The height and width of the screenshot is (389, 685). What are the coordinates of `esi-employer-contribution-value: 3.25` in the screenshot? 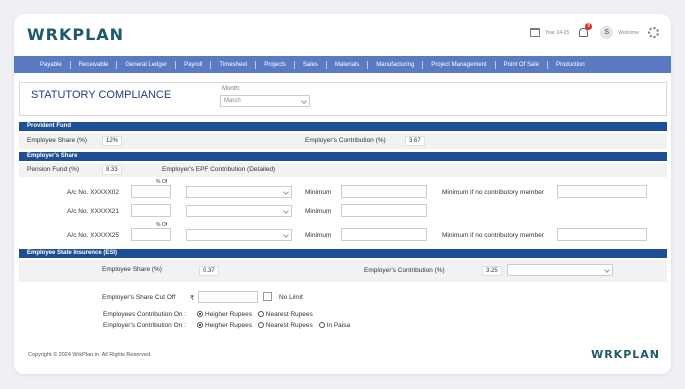 It's located at (492, 271).